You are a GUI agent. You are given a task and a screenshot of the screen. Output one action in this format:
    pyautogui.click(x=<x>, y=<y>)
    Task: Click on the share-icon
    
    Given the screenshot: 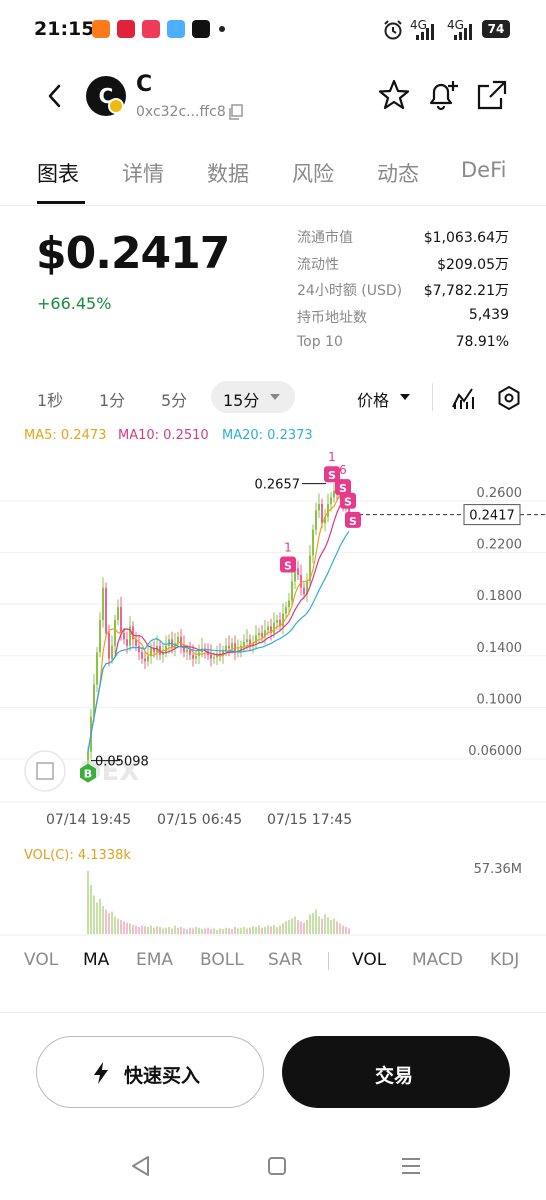 What is the action you would take?
    pyautogui.click(x=492, y=95)
    